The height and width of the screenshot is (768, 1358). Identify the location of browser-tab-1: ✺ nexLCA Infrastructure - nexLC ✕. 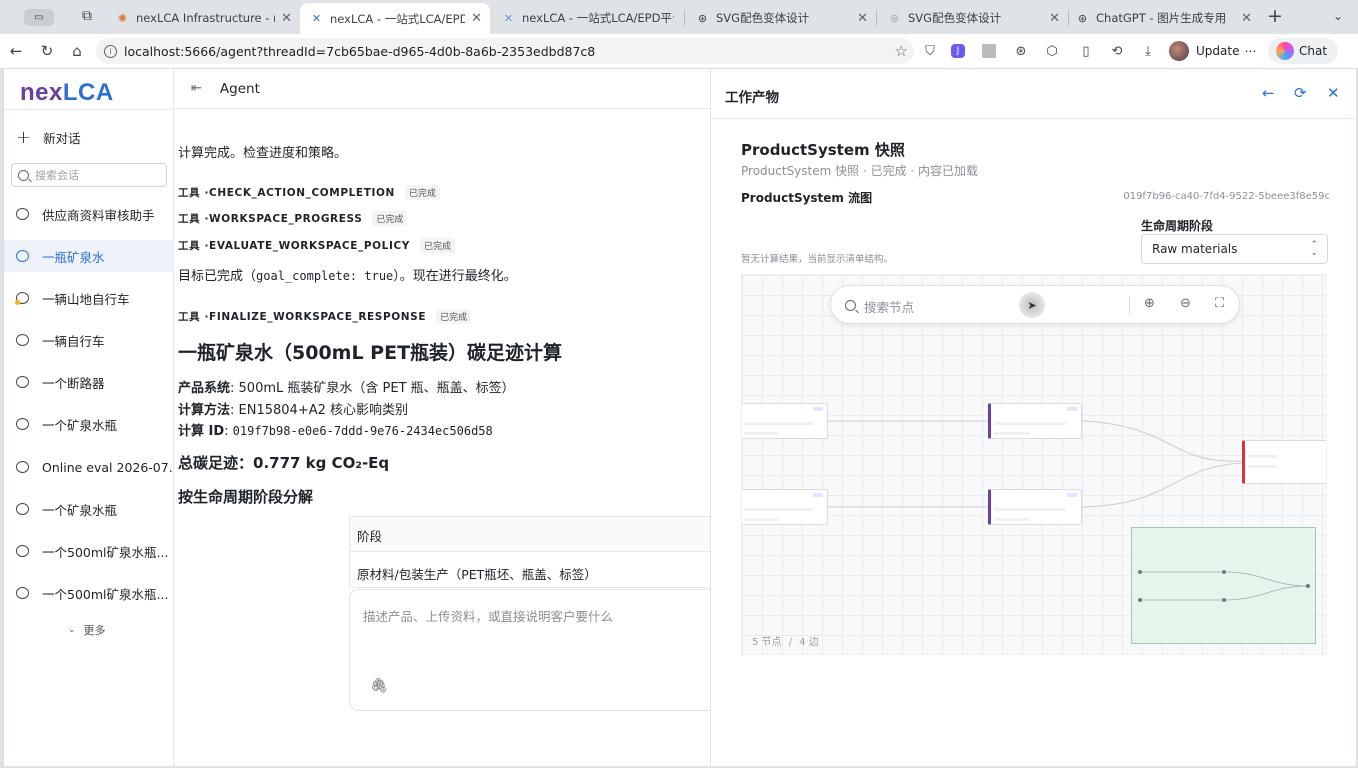
(203, 18).